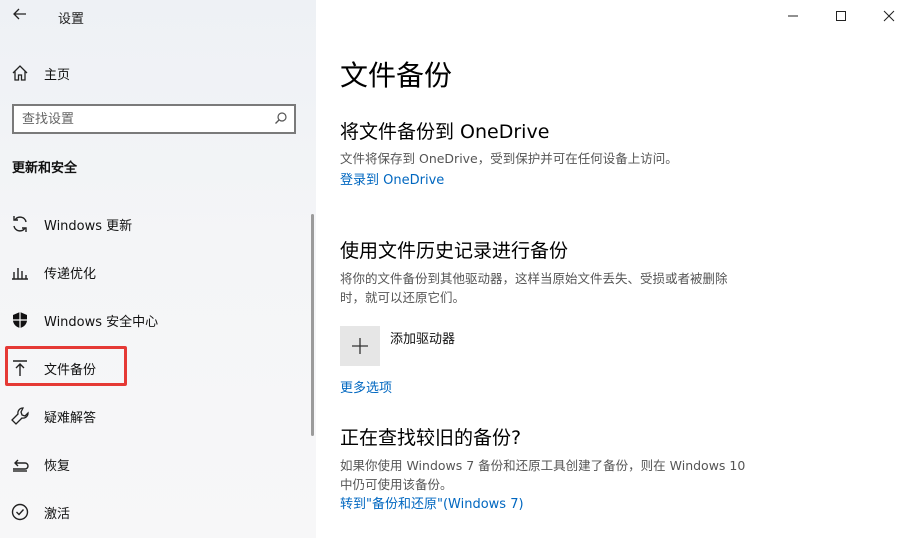 This screenshot has height=538, width=913. I want to click on onedrive-heading: 将文件备份到 OneDrive, so click(445, 132).